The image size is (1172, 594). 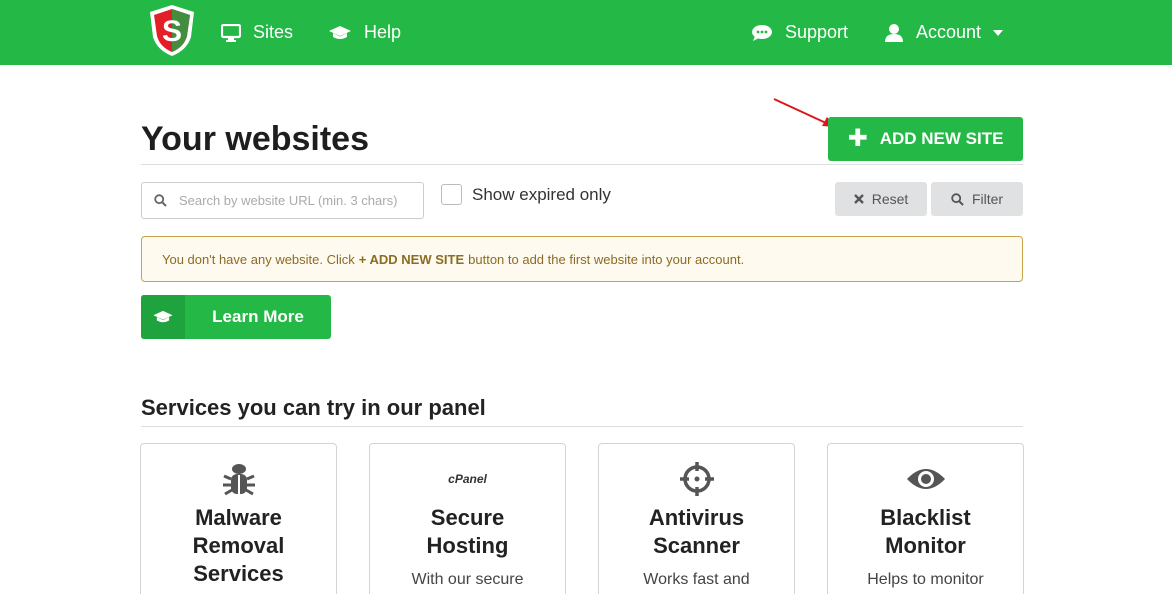 I want to click on nav-account: Account, so click(x=944, y=32).